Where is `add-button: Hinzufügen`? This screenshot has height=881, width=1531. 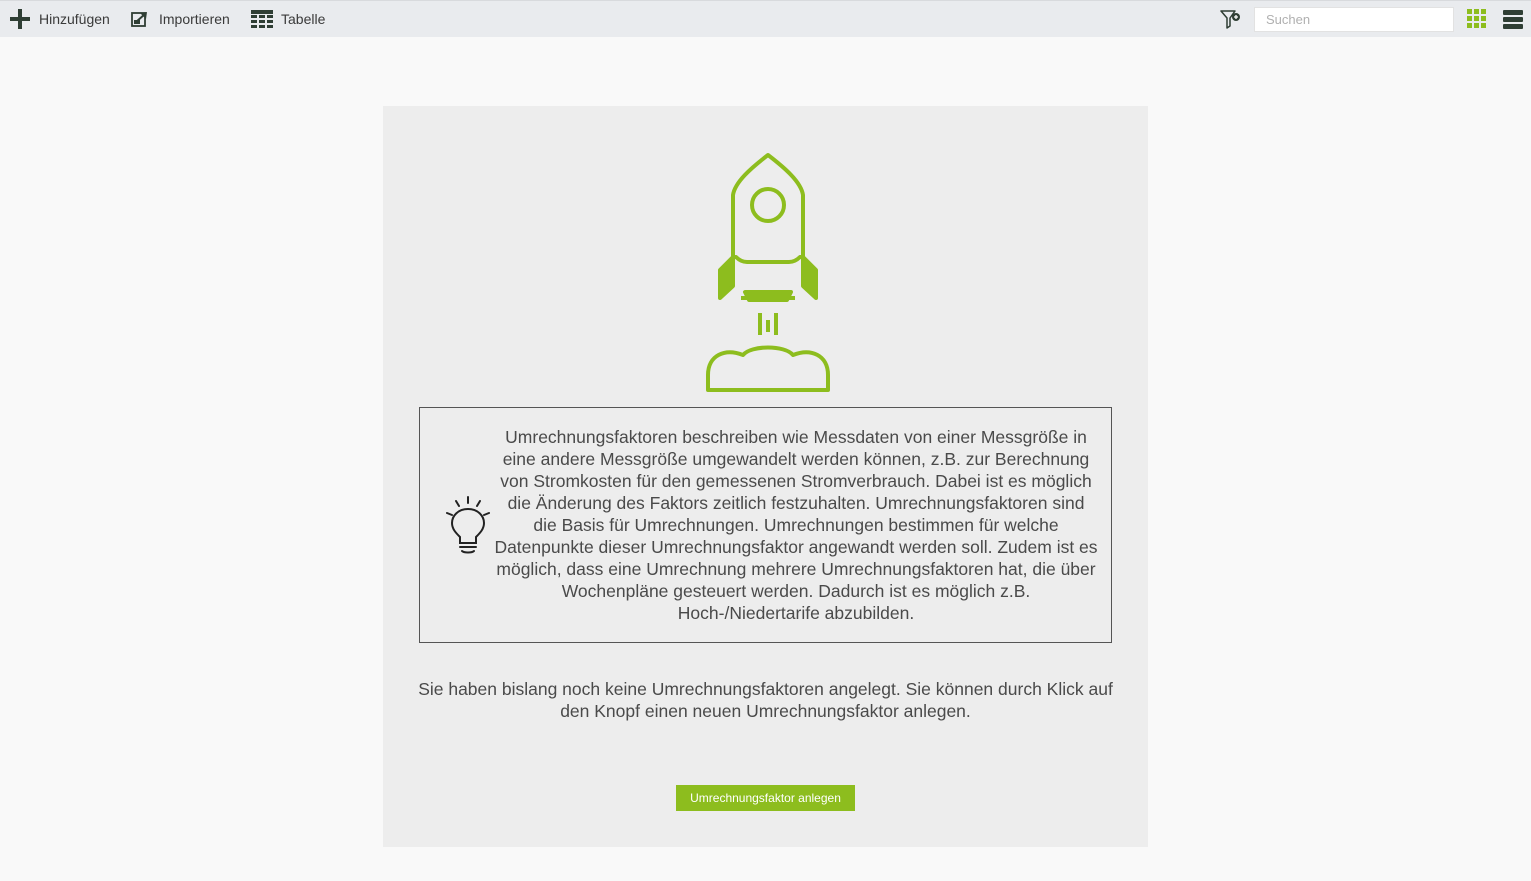
add-button: Hinzufügen is located at coordinates (59, 19).